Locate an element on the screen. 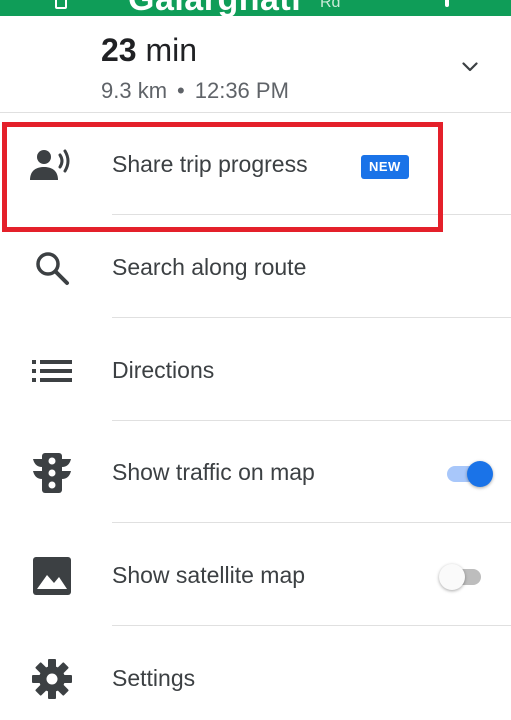 This screenshot has height=720, width=511. image-icon is located at coordinates (52, 576).